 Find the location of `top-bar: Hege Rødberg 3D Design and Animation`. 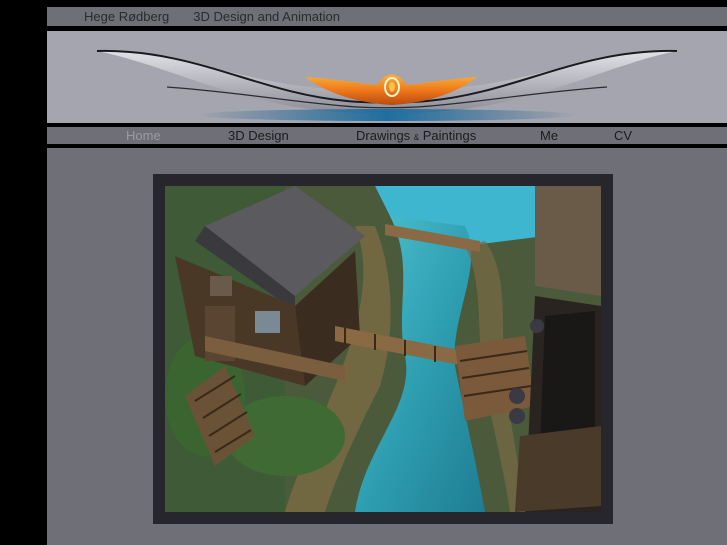

top-bar: Hege Rødberg 3D Design and Animation is located at coordinates (387, 16).